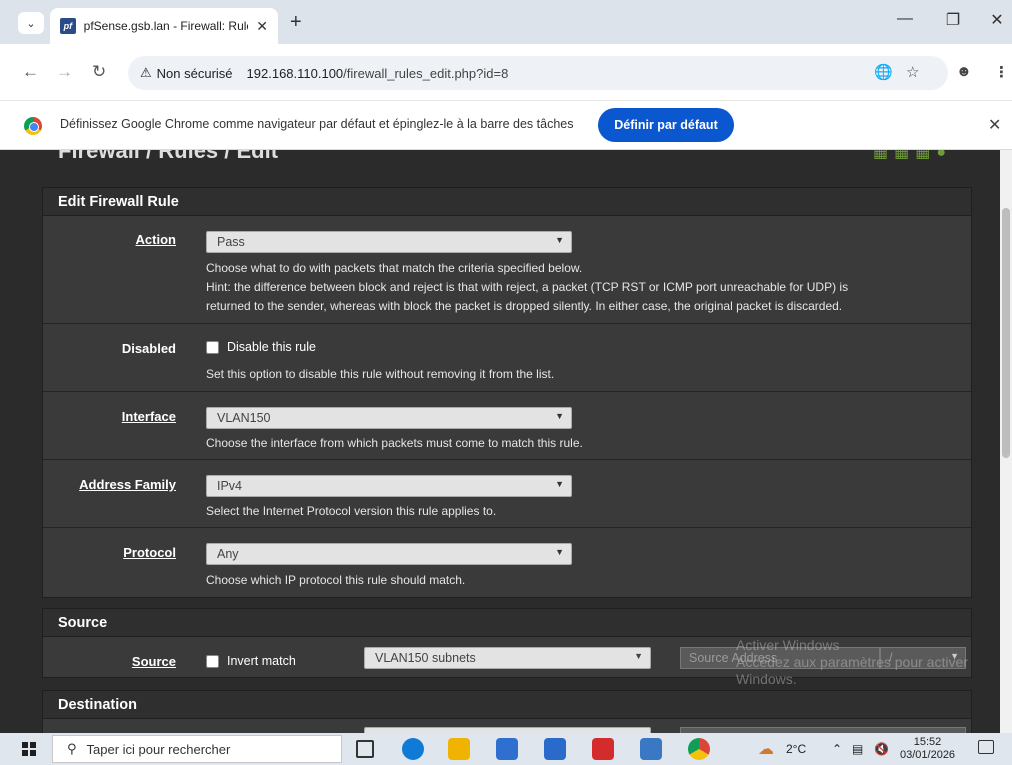 This screenshot has height=765, width=1012. Describe the element at coordinates (148, 416) in the screenshot. I see `interface-label: Interface` at that location.